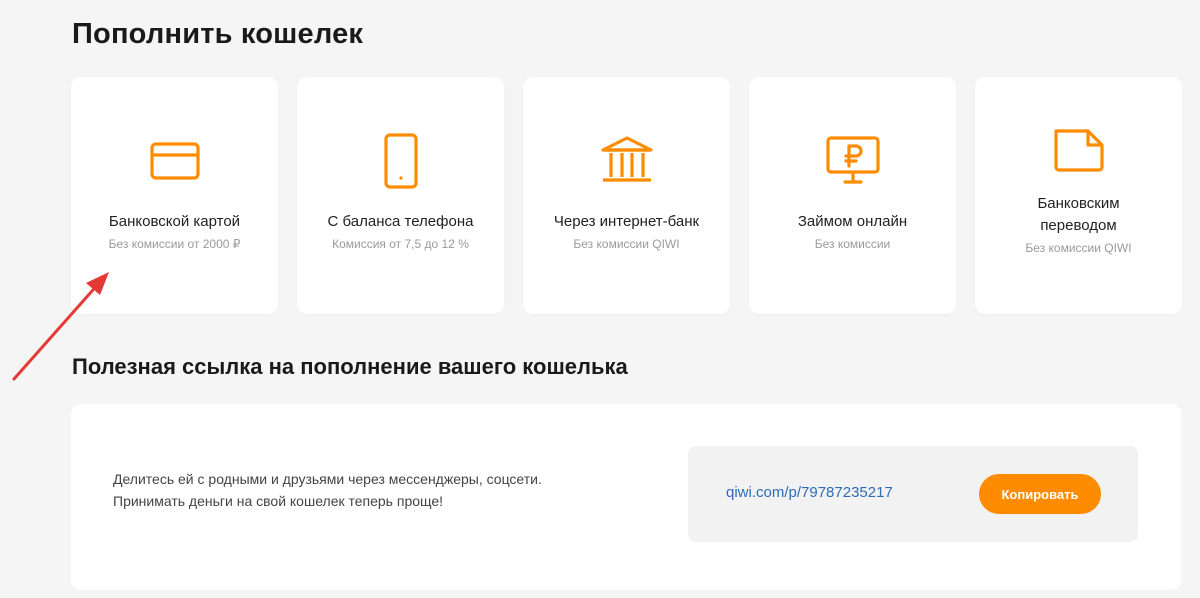 The image size is (1200, 598). I want to click on method-card-internet-bank: Через интернет-банк Без комиссии QIWI, so click(626, 195).